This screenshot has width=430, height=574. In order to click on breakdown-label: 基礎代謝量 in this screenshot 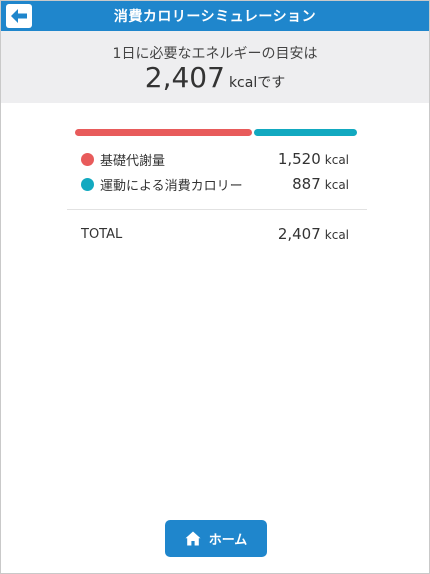, I will do `click(133, 161)`.